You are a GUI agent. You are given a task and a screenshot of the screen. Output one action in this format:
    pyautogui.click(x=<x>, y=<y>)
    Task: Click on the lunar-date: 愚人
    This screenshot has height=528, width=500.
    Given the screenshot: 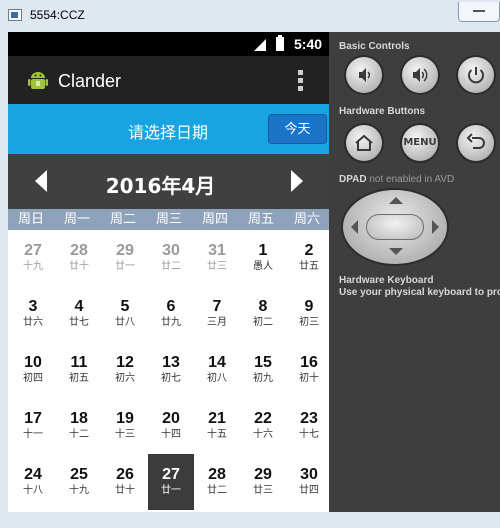 What is the action you would take?
    pyautogui.click(x=263, y=266)
    